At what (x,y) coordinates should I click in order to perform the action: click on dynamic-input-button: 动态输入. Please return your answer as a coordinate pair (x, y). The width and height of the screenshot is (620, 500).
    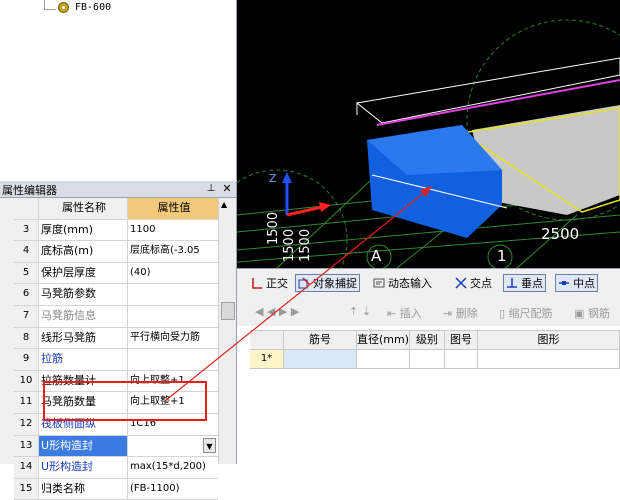
    Looking at the image, I should click on (402, 283).